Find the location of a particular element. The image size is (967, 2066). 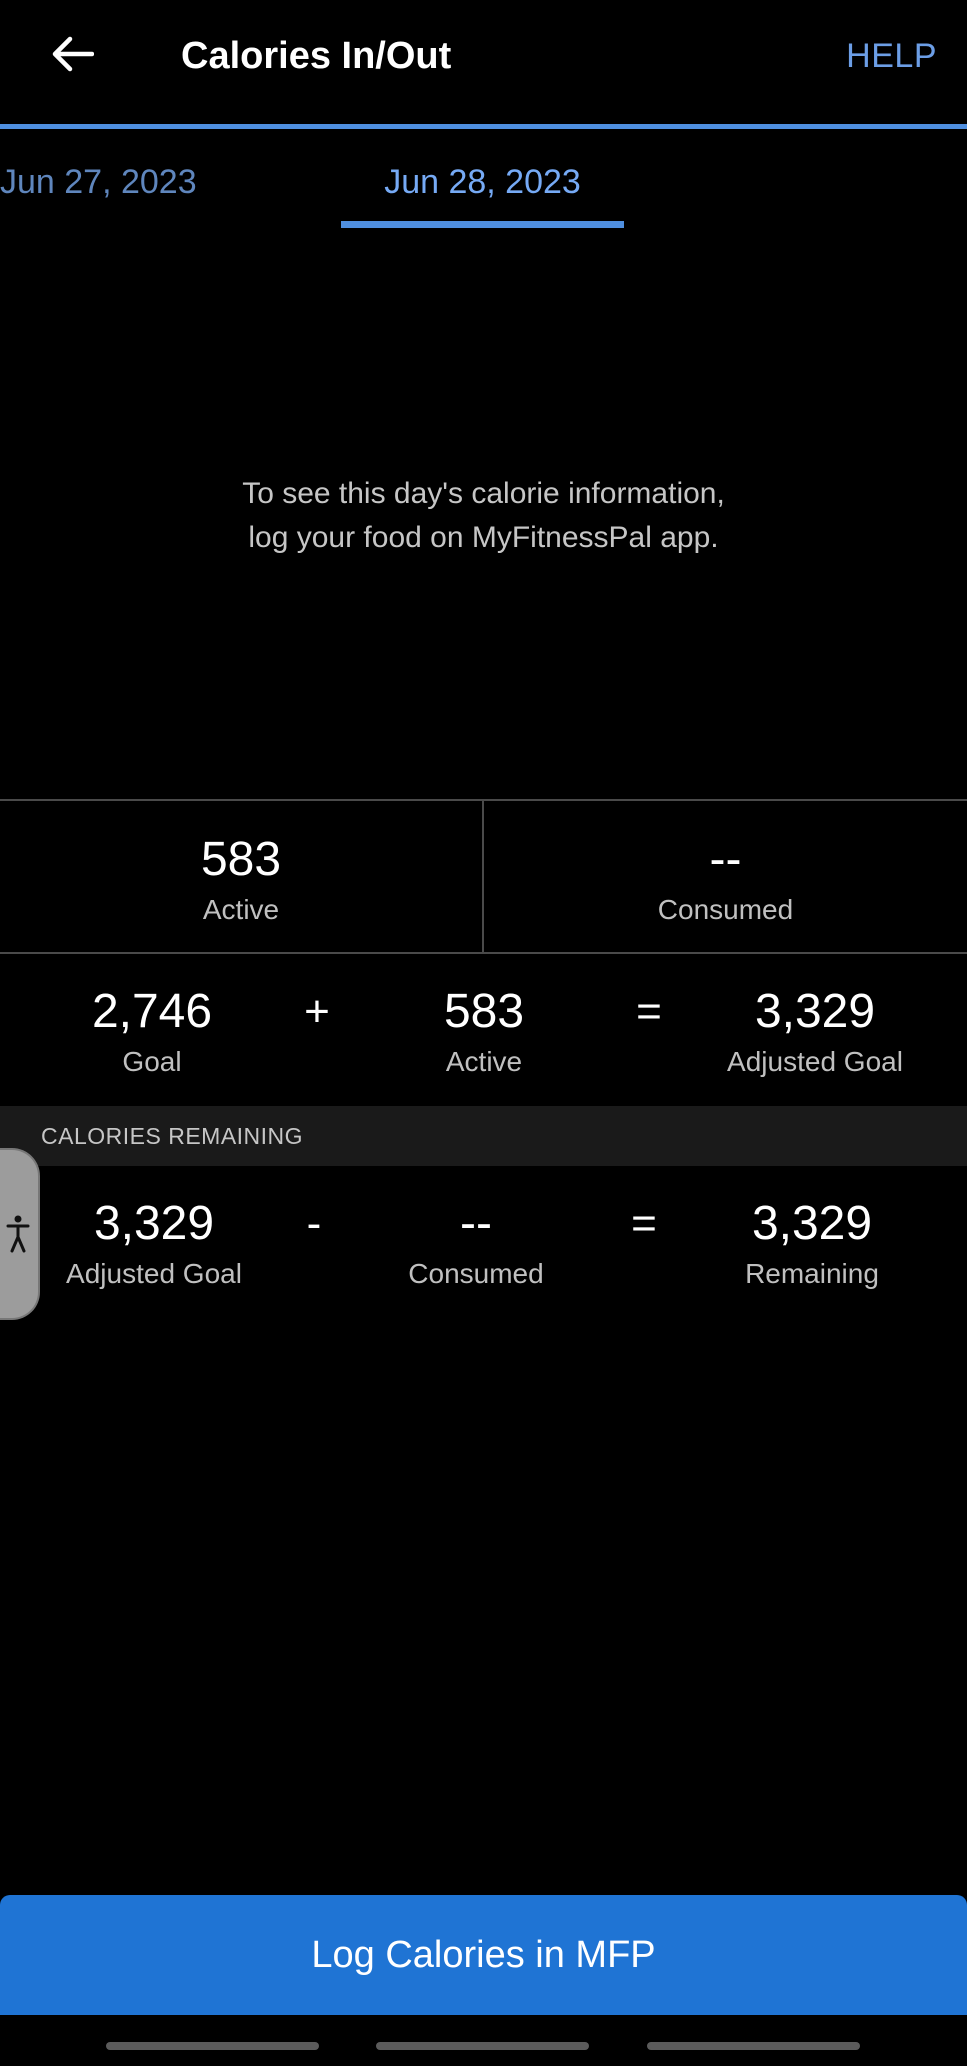

summary-consumed: -- Consumed is located at coordinates (725, 880).